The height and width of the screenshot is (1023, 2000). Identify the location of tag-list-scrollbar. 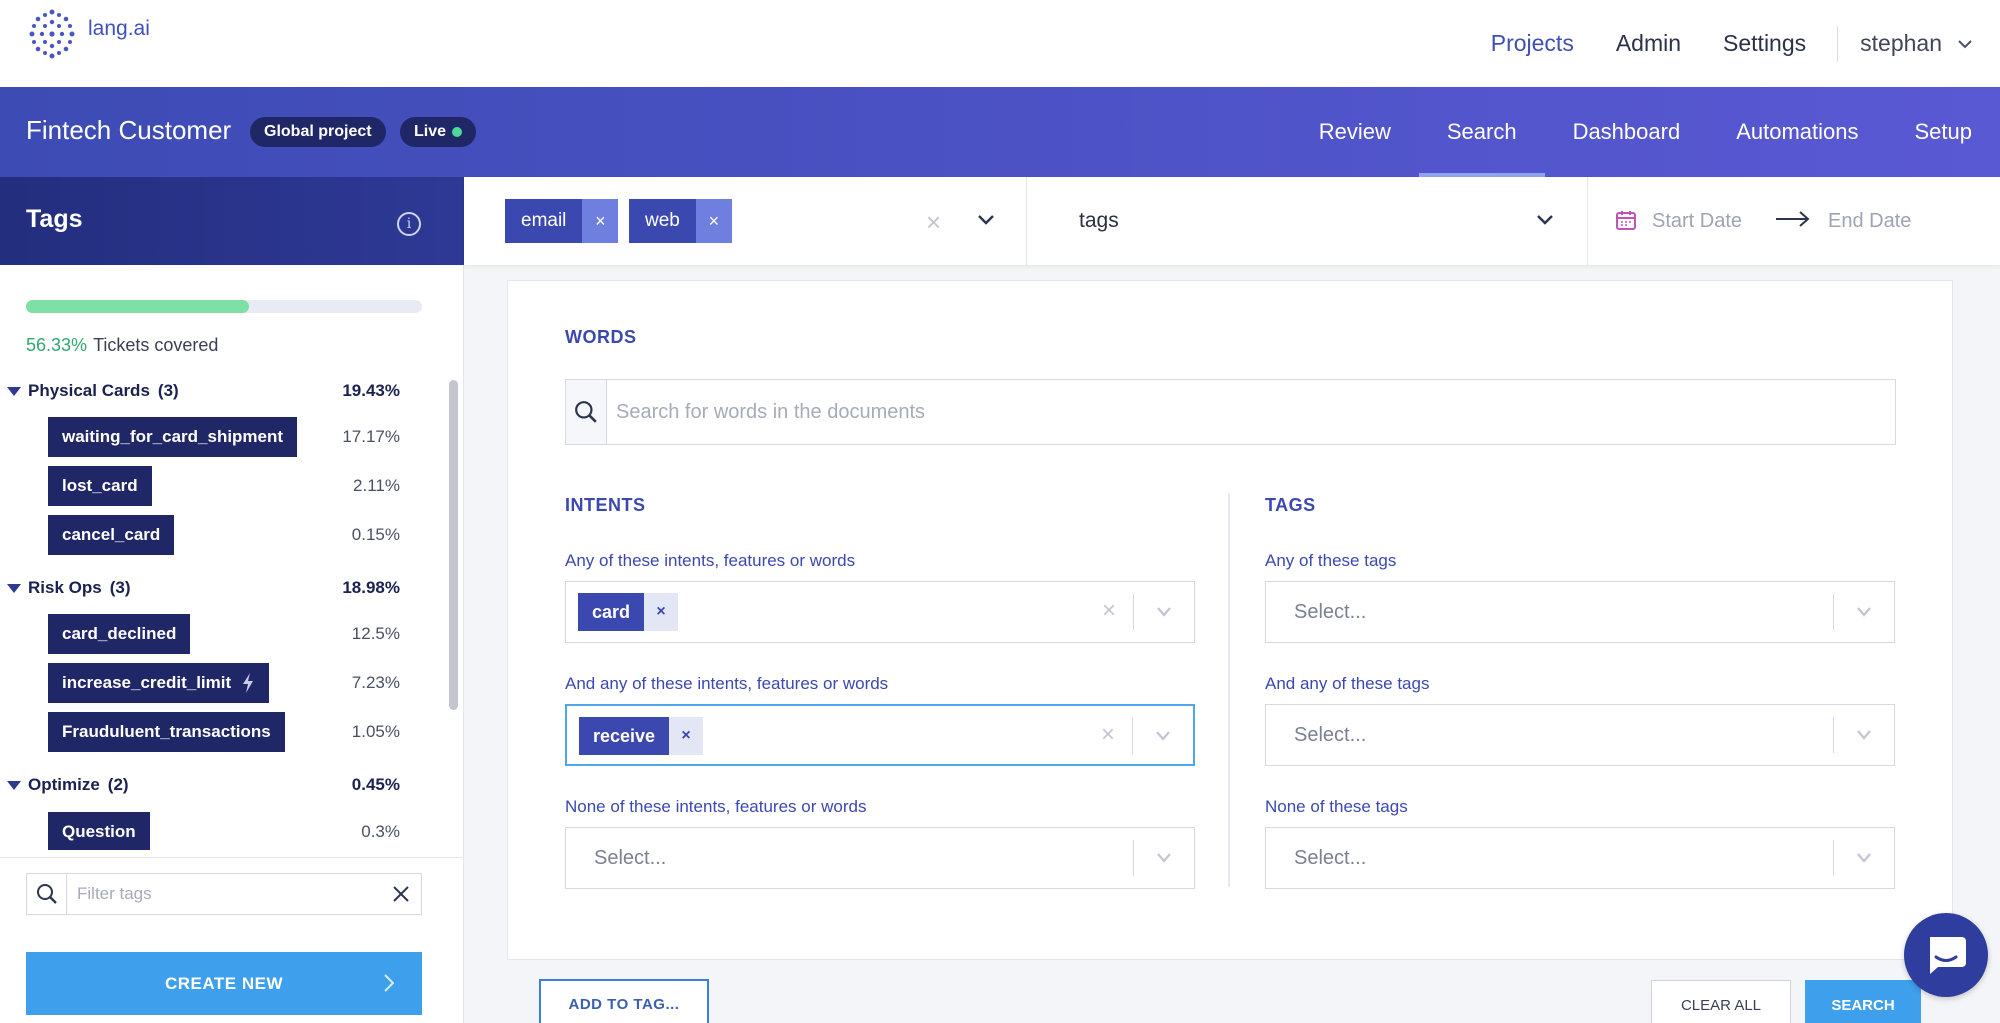
(453, 611).